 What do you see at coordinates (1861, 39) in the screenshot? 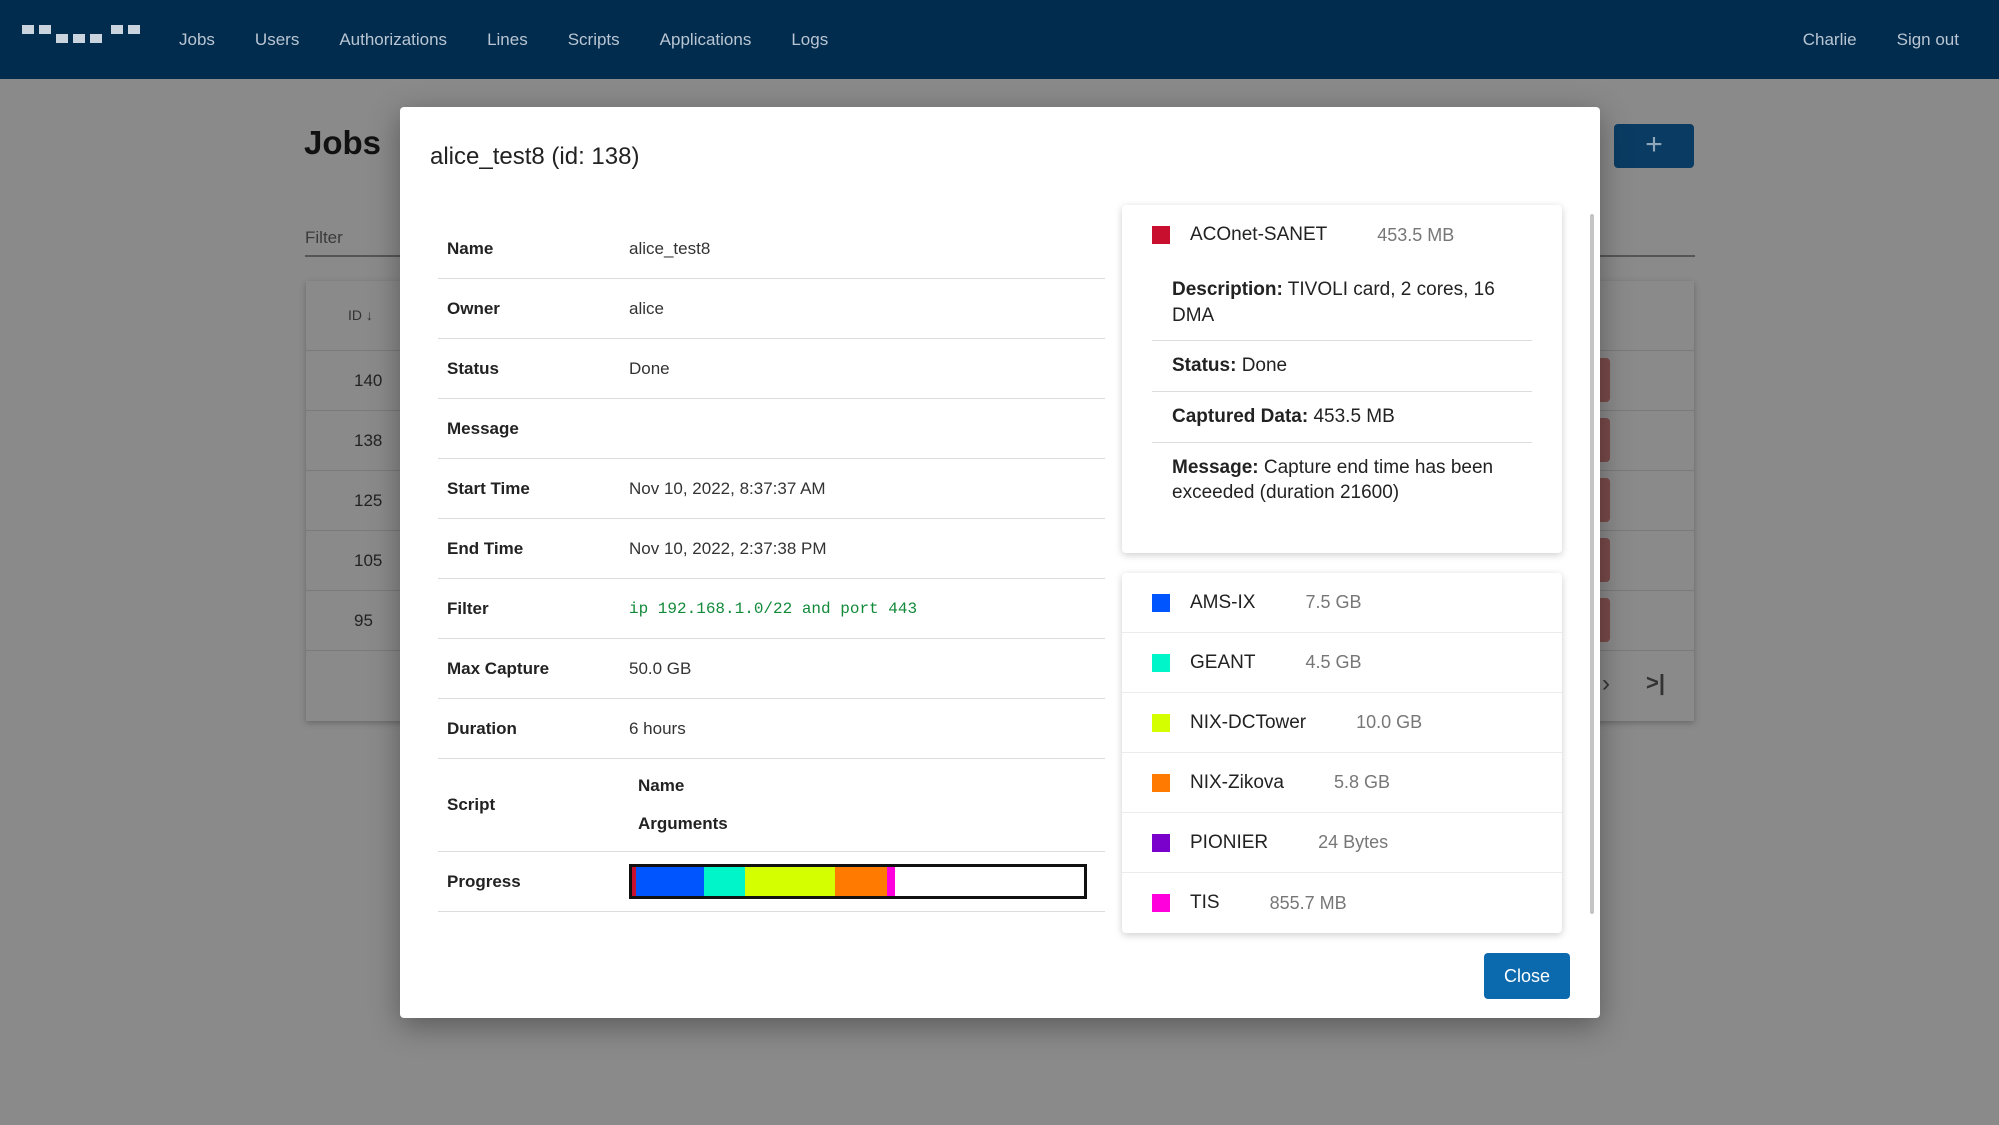
I see `nav-user-area: Charlie Sign out` at bounding box center [1861, 39].